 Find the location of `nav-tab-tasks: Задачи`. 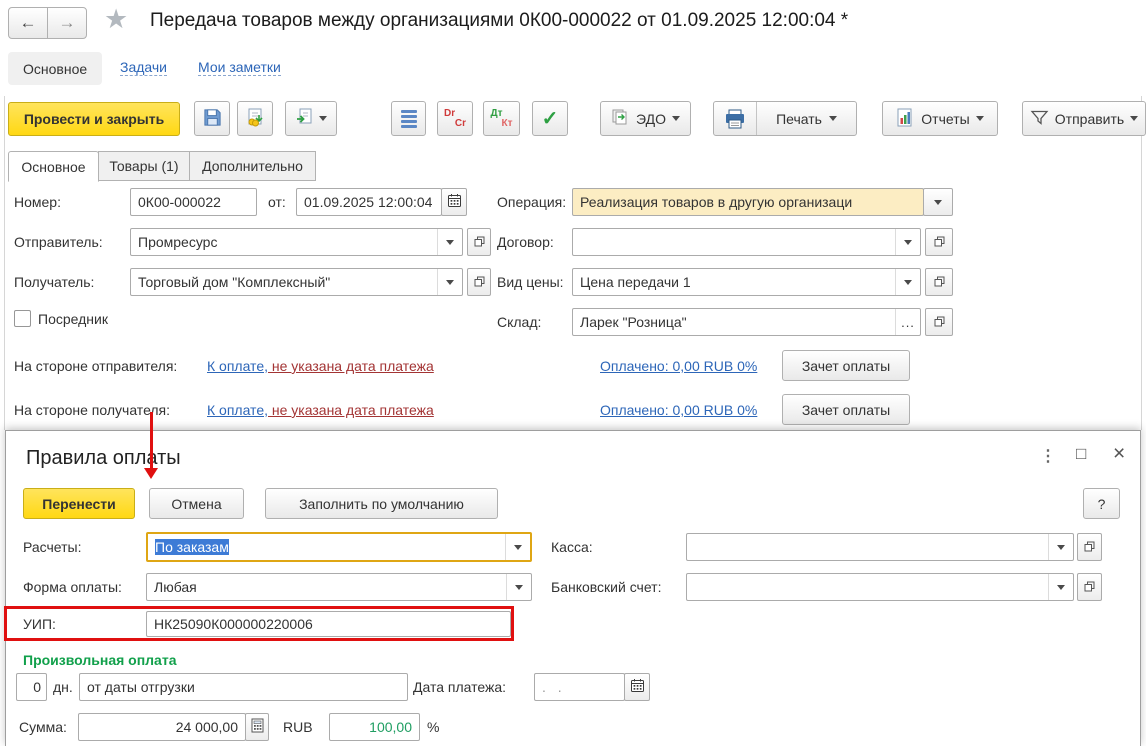

nav-tab-tasks: Задачи is located at coordinates (144, 67).